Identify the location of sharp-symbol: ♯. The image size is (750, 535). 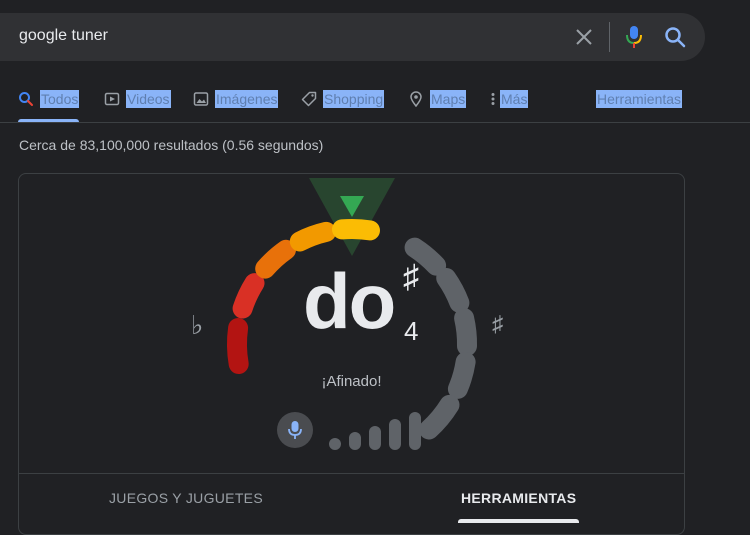
(497, 323).